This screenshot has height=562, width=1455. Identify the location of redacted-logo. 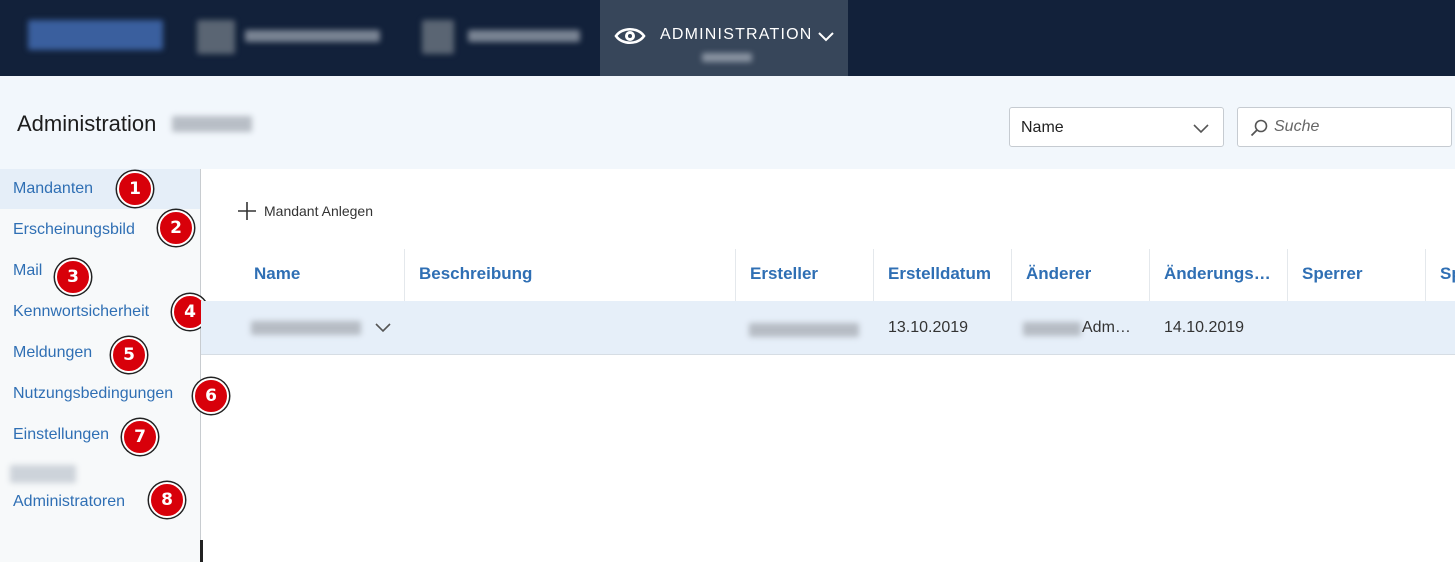
(95, 35).